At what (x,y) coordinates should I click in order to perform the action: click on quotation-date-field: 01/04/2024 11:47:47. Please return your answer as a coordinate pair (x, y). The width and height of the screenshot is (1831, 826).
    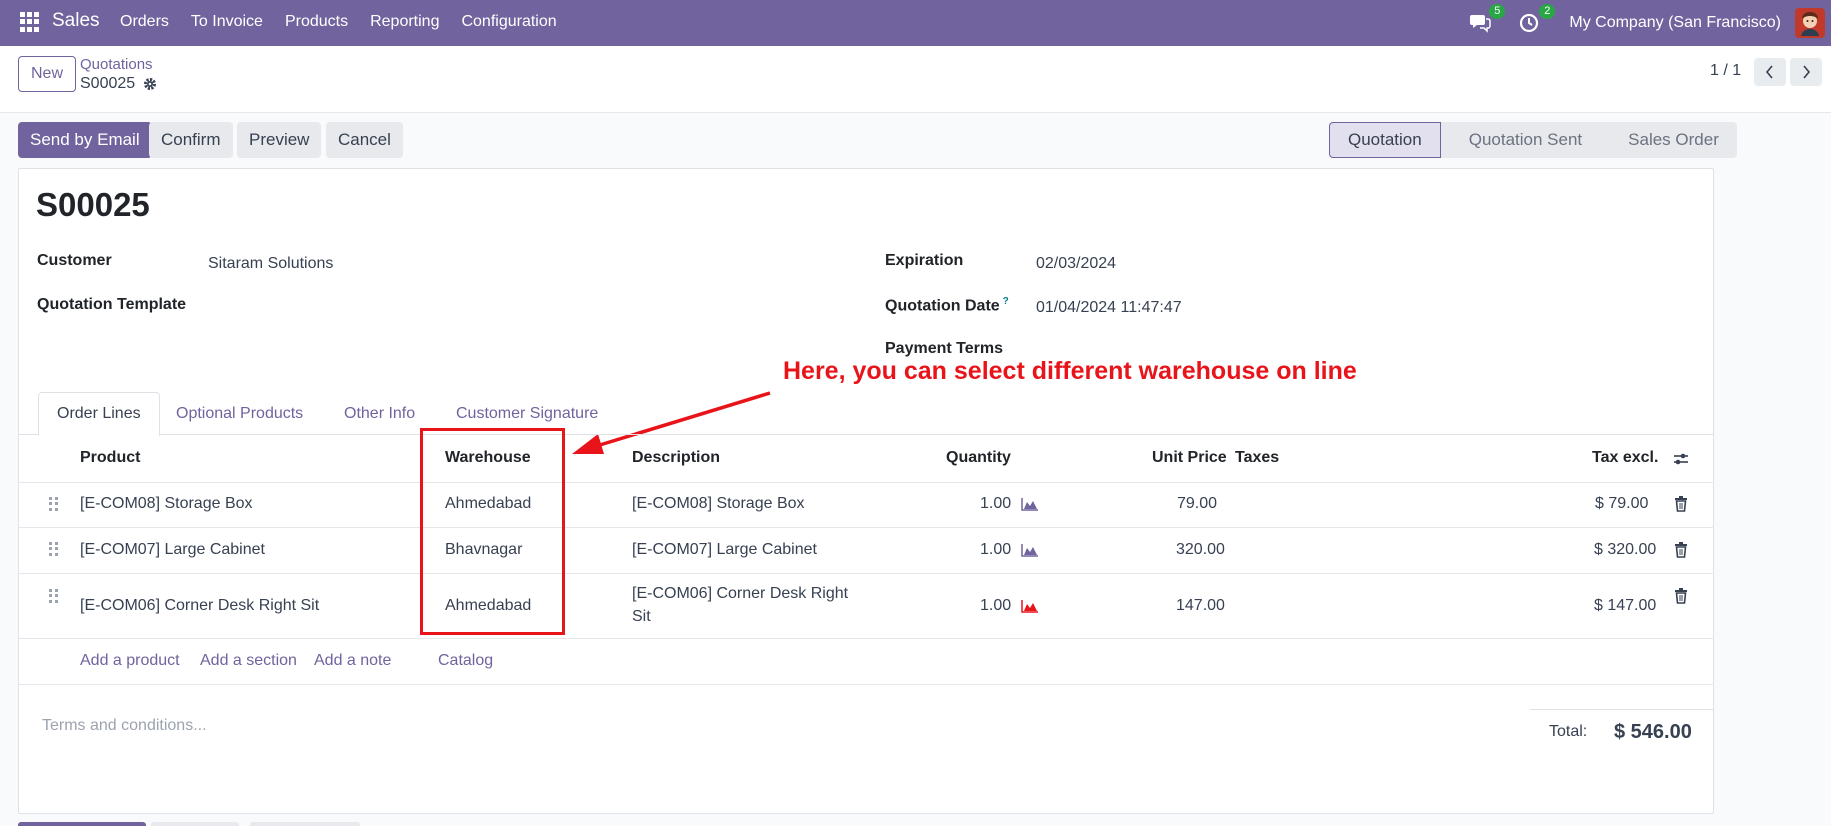
    Looking at the image, I should click on (1109, 308).